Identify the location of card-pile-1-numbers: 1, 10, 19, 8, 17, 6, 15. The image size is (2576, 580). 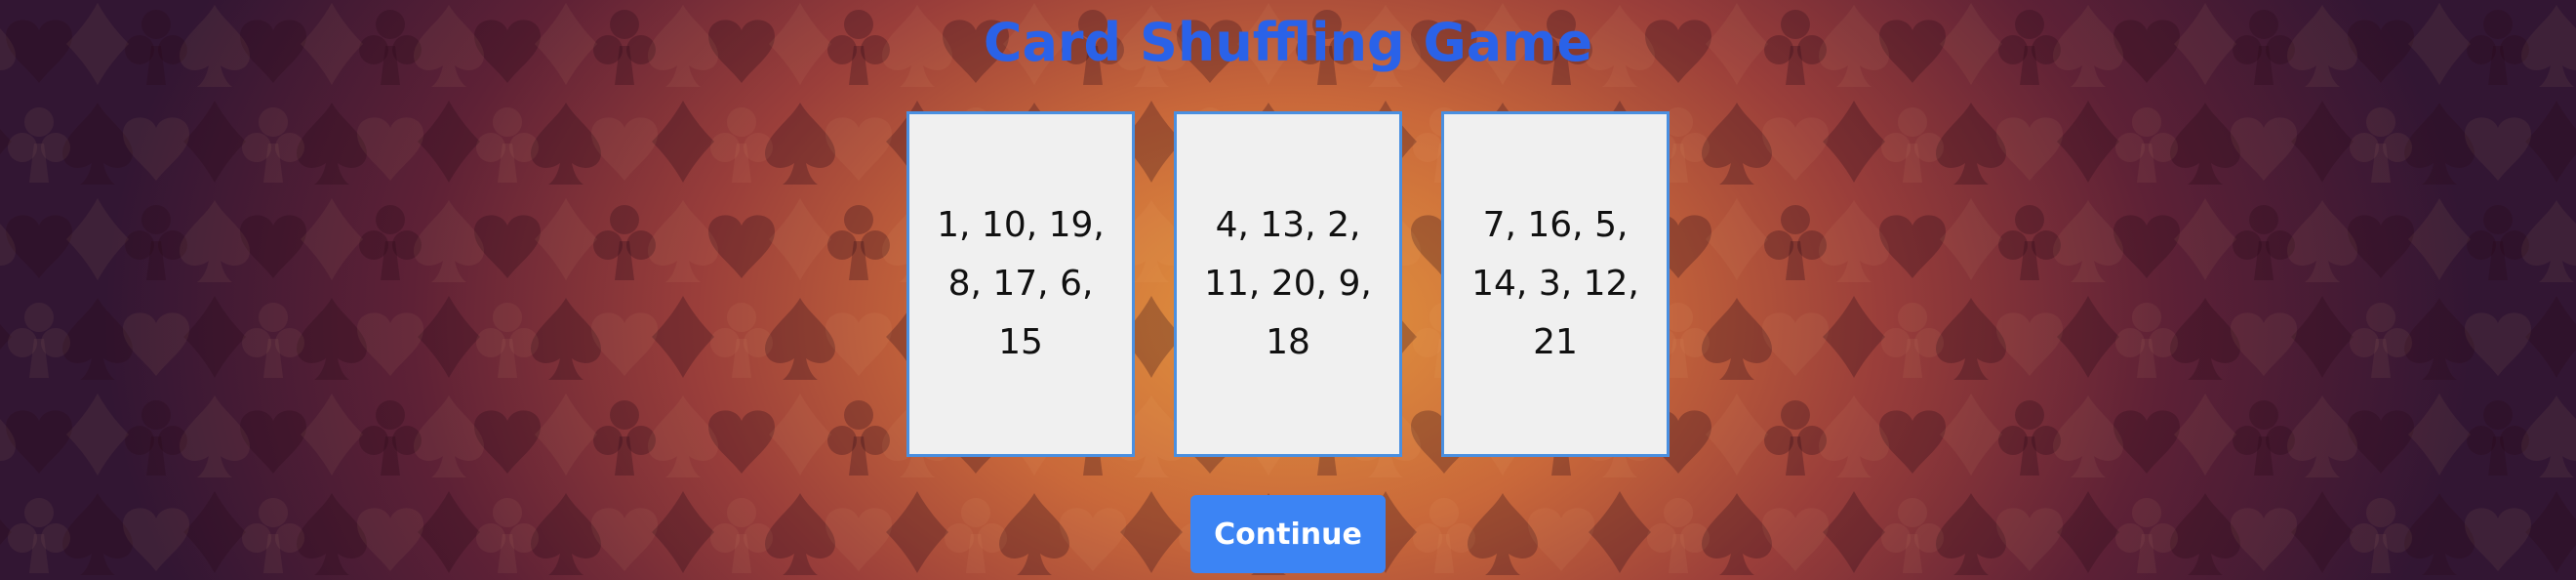
(1021, 283).